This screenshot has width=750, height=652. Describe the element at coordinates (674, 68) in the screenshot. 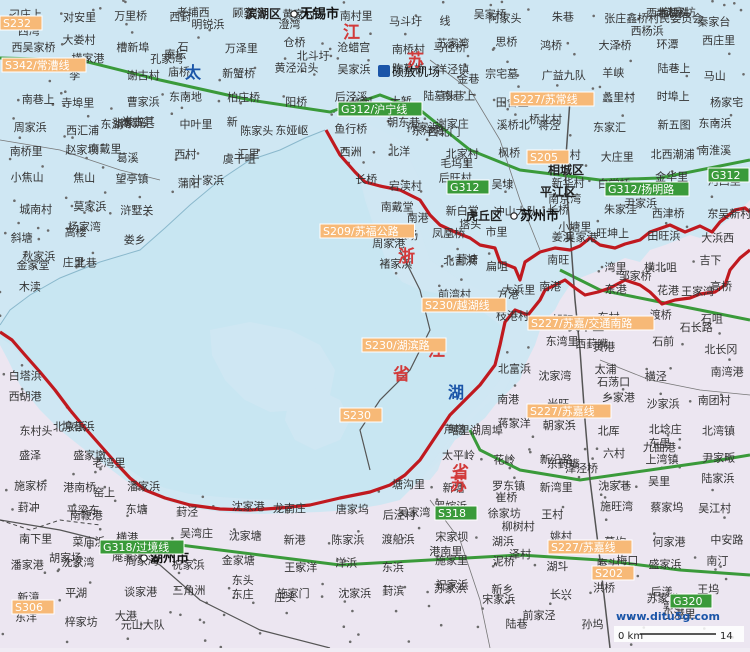

I see `place-label: 陆巷上` at that location.